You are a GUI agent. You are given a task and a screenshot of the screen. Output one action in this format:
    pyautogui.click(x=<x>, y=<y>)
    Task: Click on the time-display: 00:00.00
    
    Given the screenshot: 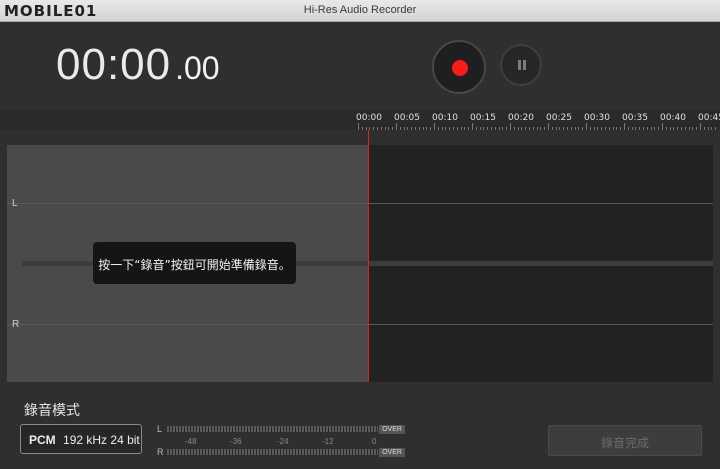 What is the action you would take?
    pyautogui.click(x=138, y=65)
    